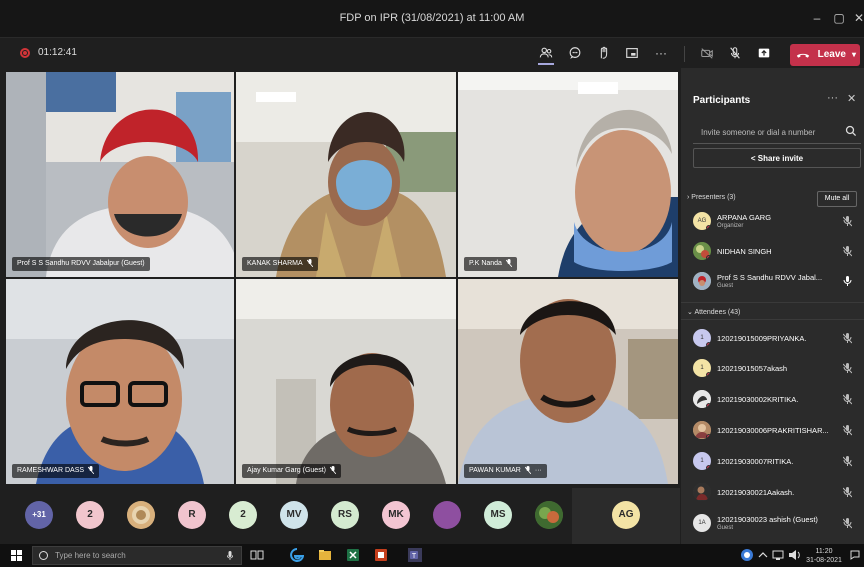 The image size is (864, 567). Describe the element at coordinates (778, 251) in the screenshot. I see `participant-row: NIDHAN SINGH` at that location.